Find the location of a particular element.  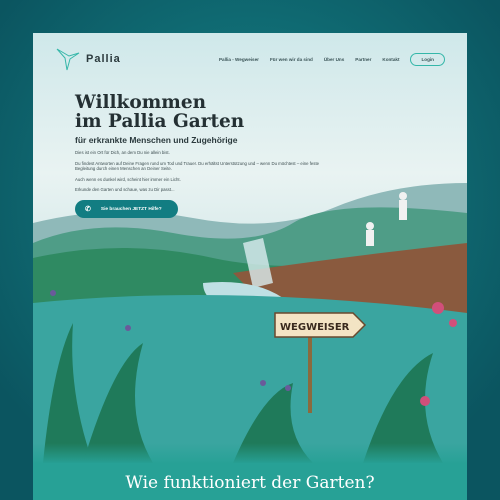

hero-title: Willkommen im Pallia Garten is located at coordinates (205, 112).